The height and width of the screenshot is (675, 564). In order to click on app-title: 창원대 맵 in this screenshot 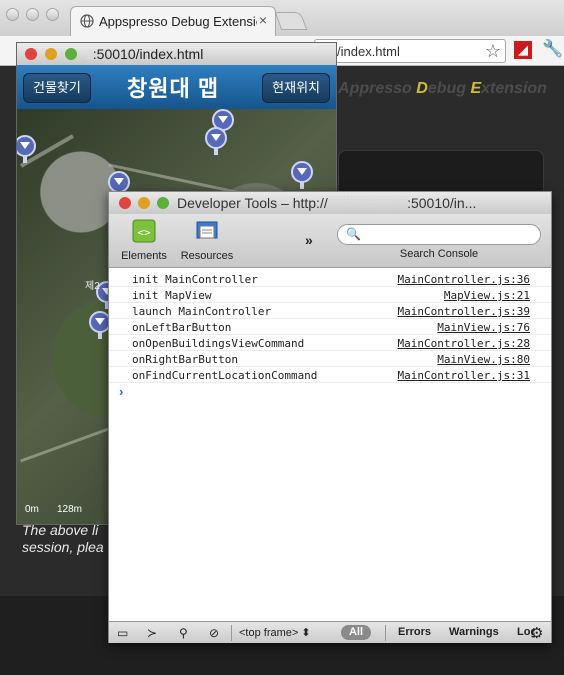, I will do `click(173, 88)`.